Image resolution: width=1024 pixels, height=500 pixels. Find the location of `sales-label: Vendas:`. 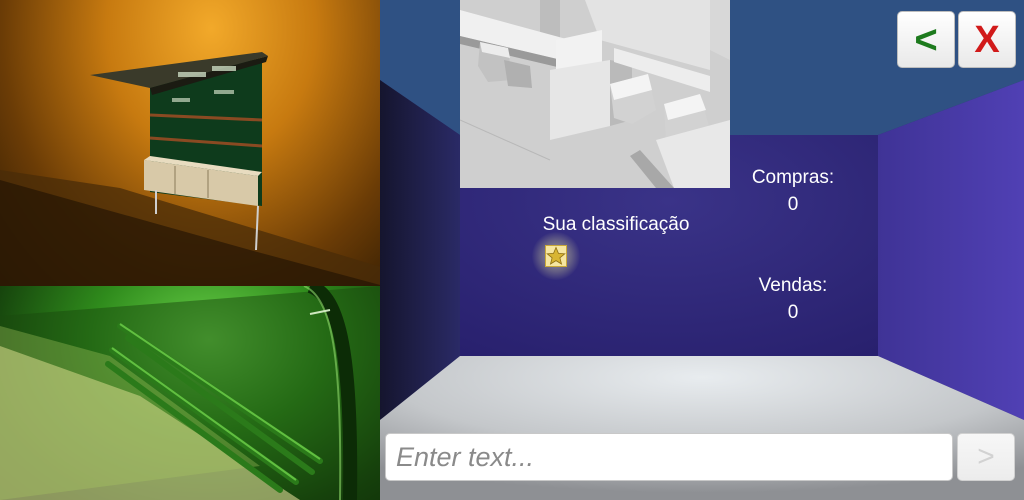

sales-label: Vendas: is located at coordinates (793, 285).